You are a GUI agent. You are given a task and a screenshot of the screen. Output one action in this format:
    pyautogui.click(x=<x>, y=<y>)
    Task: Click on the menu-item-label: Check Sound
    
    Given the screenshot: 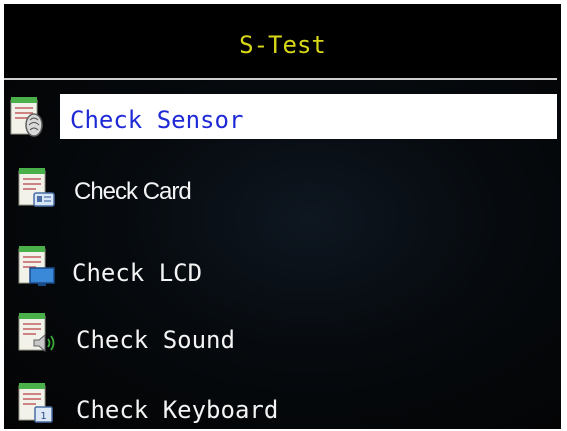 What is the action you would take?
    pyautogui.click(x=155, y=340)
    